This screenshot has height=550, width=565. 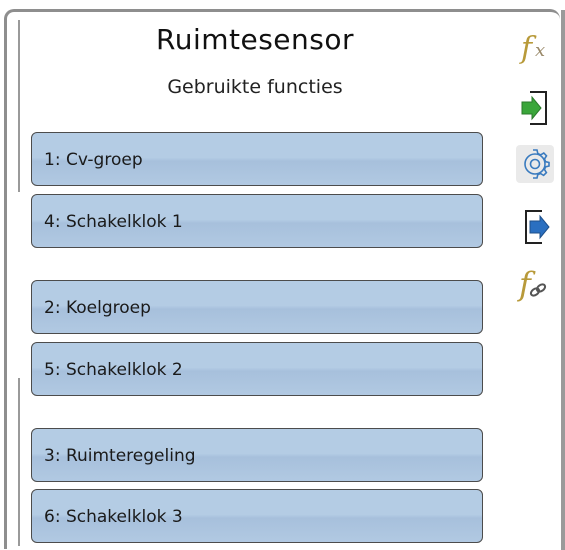 What do you see at coordinates (120, 456) in the screenshot?
I see `function-button-label: 3: Ruimteregeling` at bounding box center [120, 456].